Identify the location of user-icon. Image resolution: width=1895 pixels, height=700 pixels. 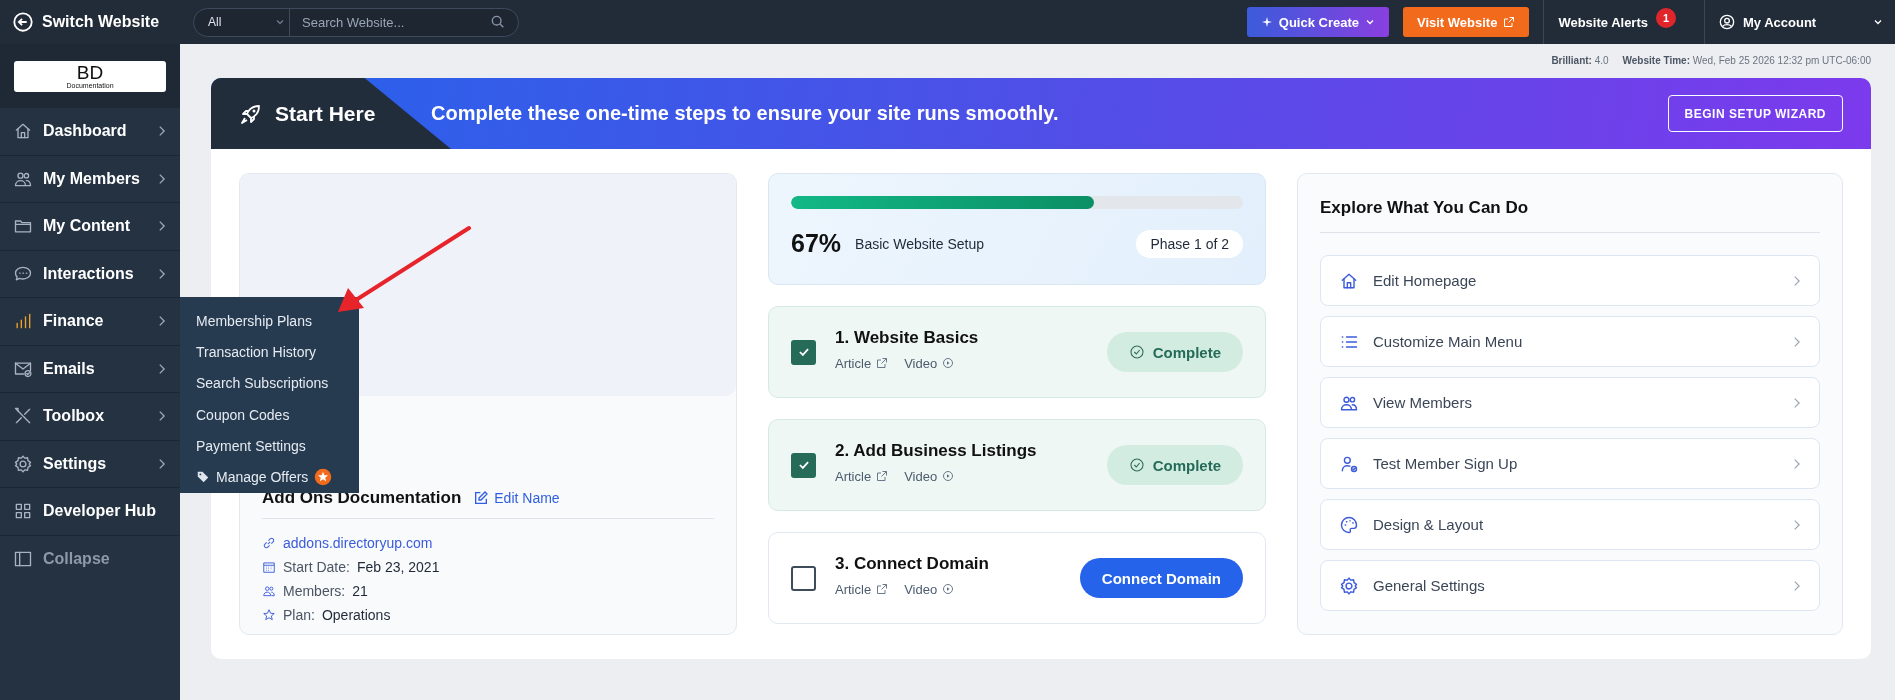
(1727, 22).